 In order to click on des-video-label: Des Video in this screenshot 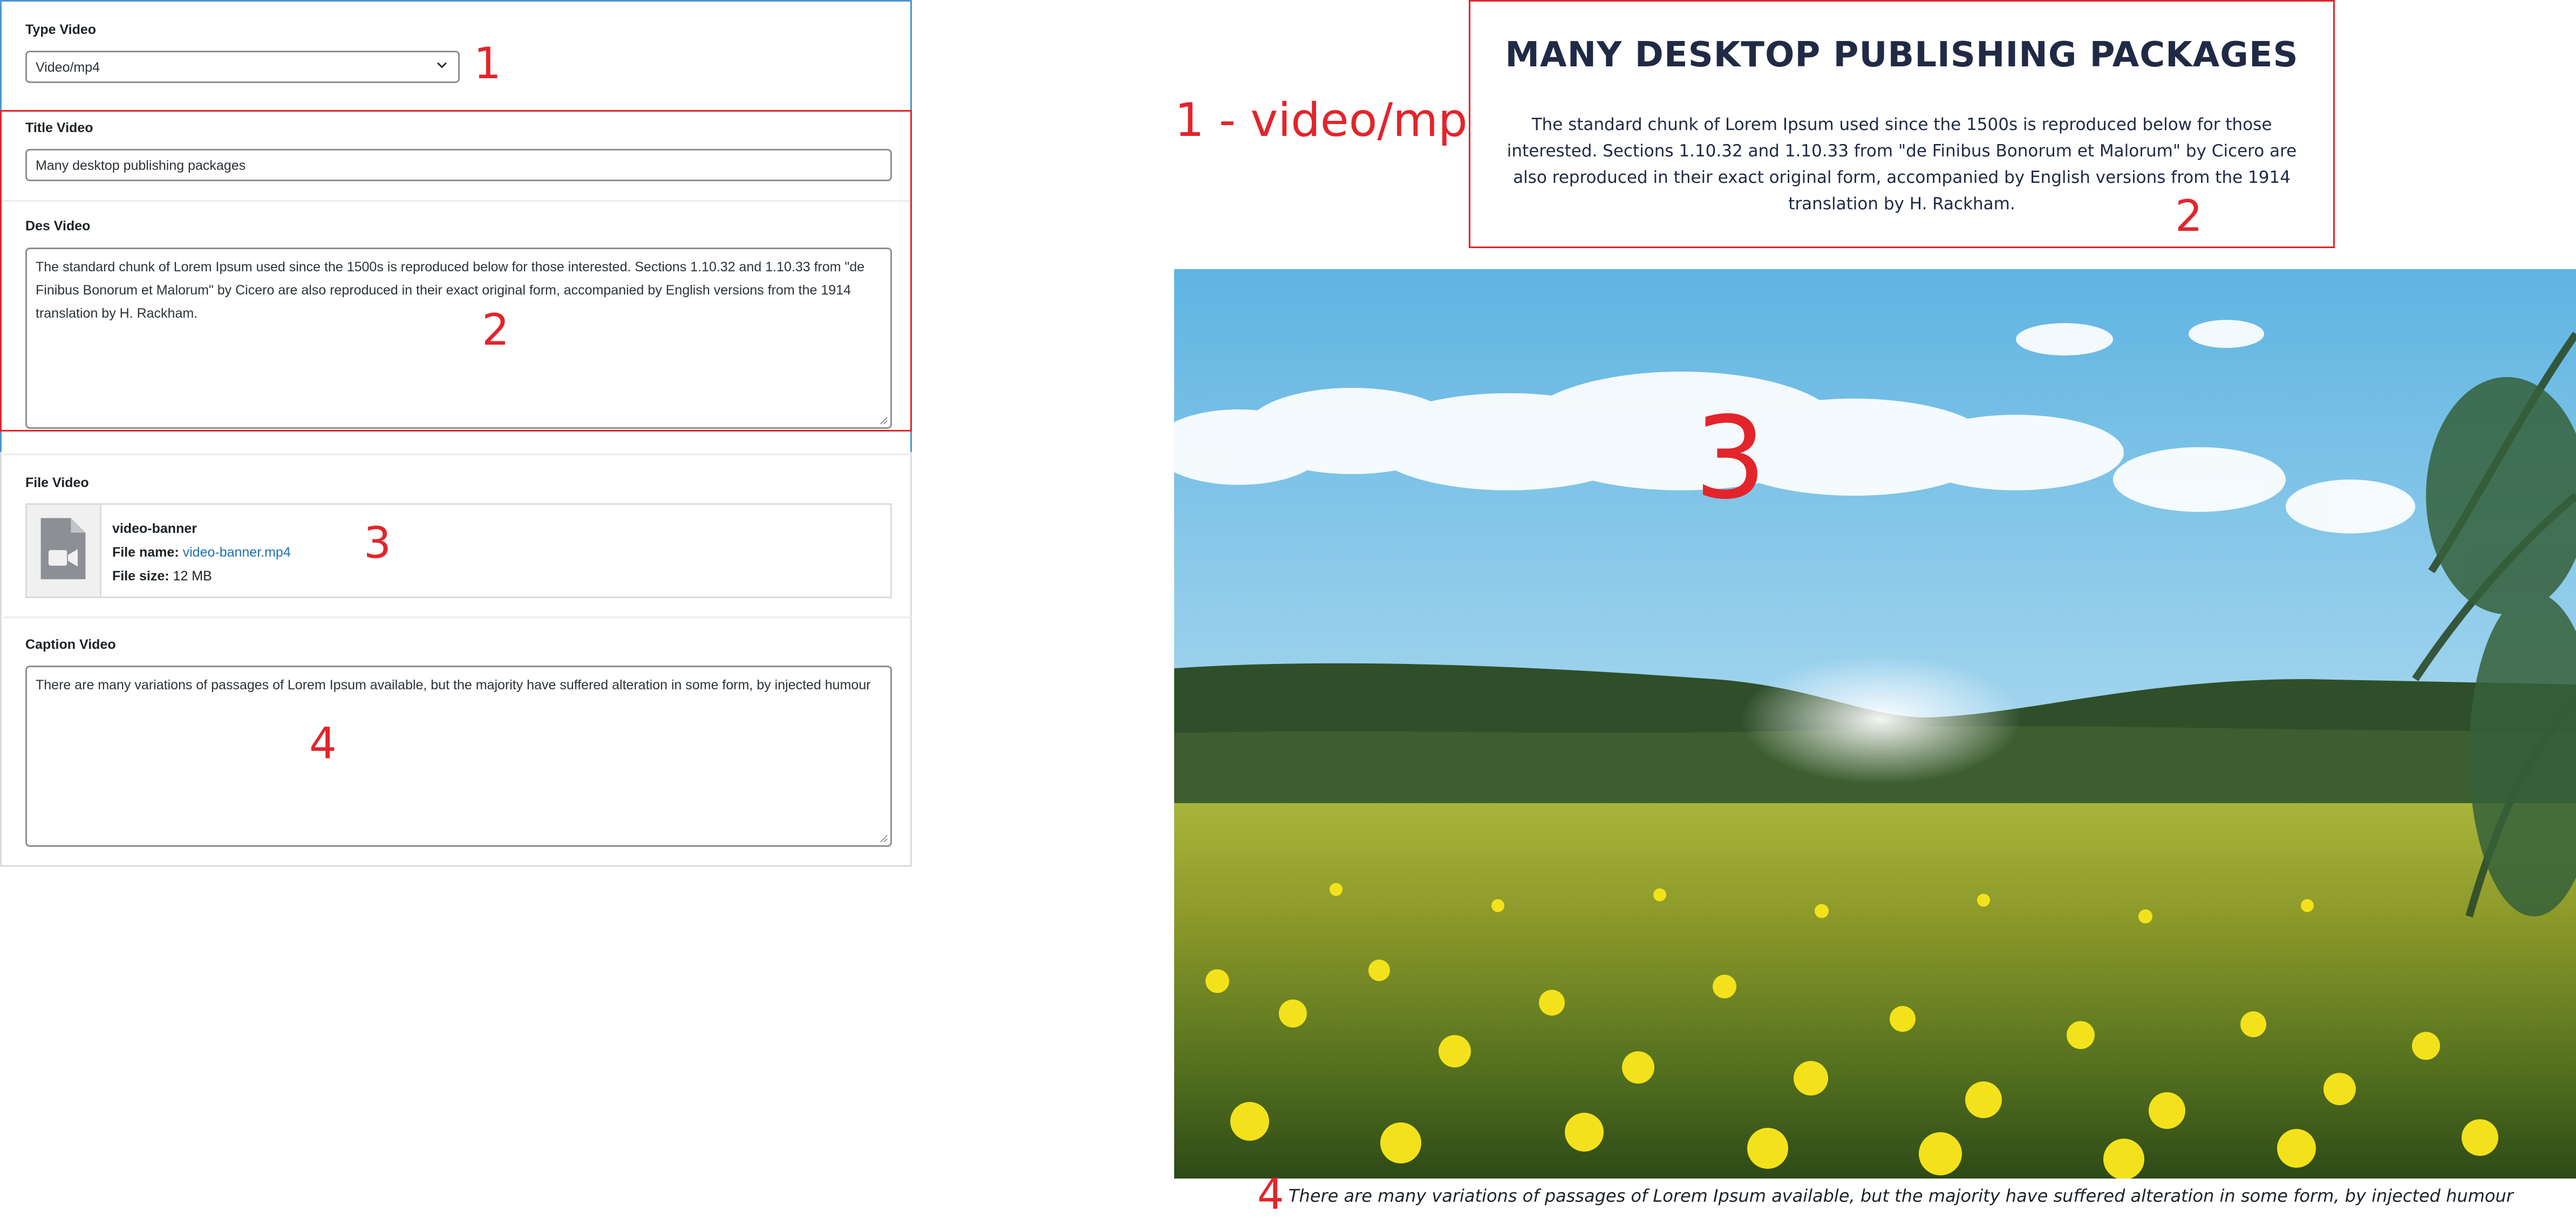, I will do `click(58, 226)`.